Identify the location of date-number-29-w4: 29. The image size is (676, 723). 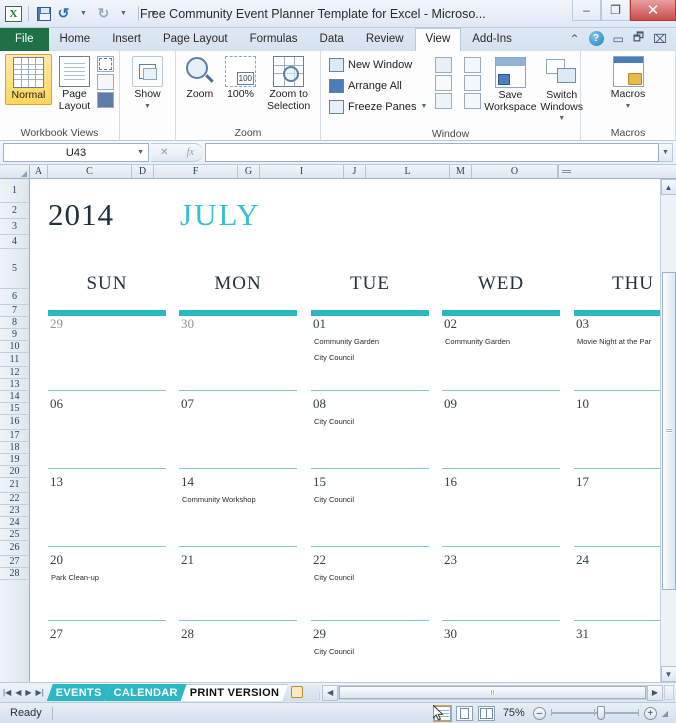
(319, 634).